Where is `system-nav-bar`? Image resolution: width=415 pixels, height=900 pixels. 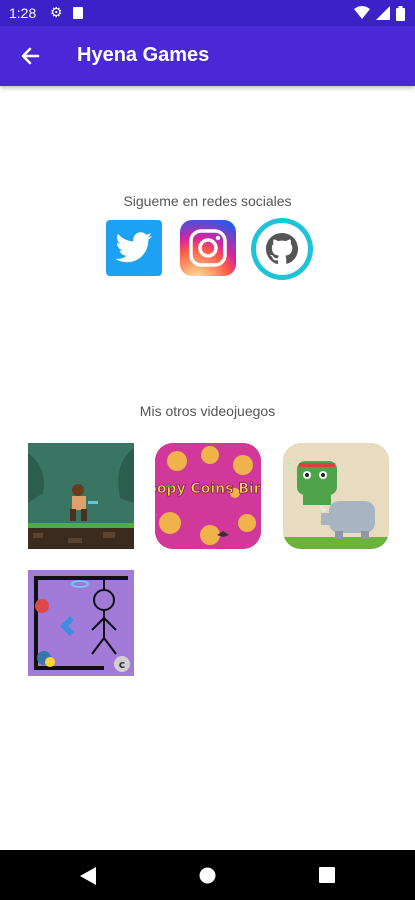
system-nav-bar is located at coordinates (207, 875).